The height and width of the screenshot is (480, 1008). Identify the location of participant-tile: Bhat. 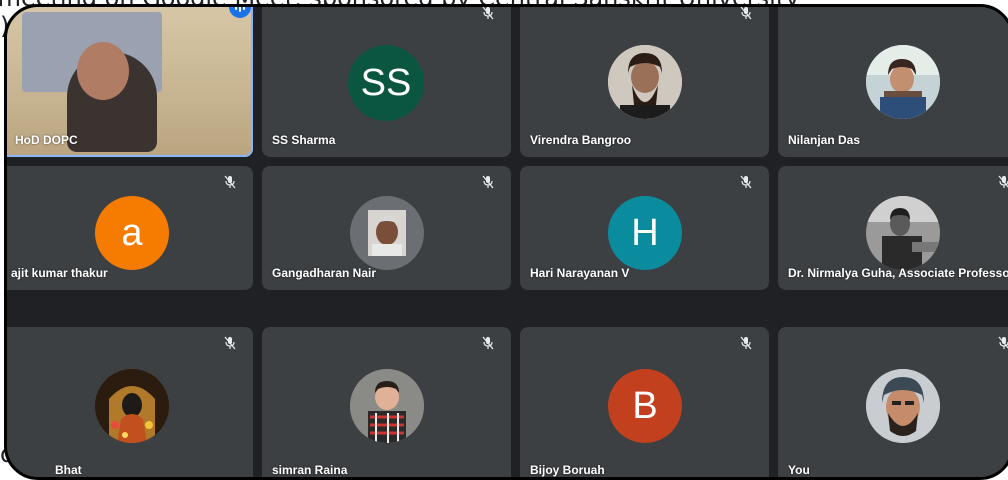
(130, 402).